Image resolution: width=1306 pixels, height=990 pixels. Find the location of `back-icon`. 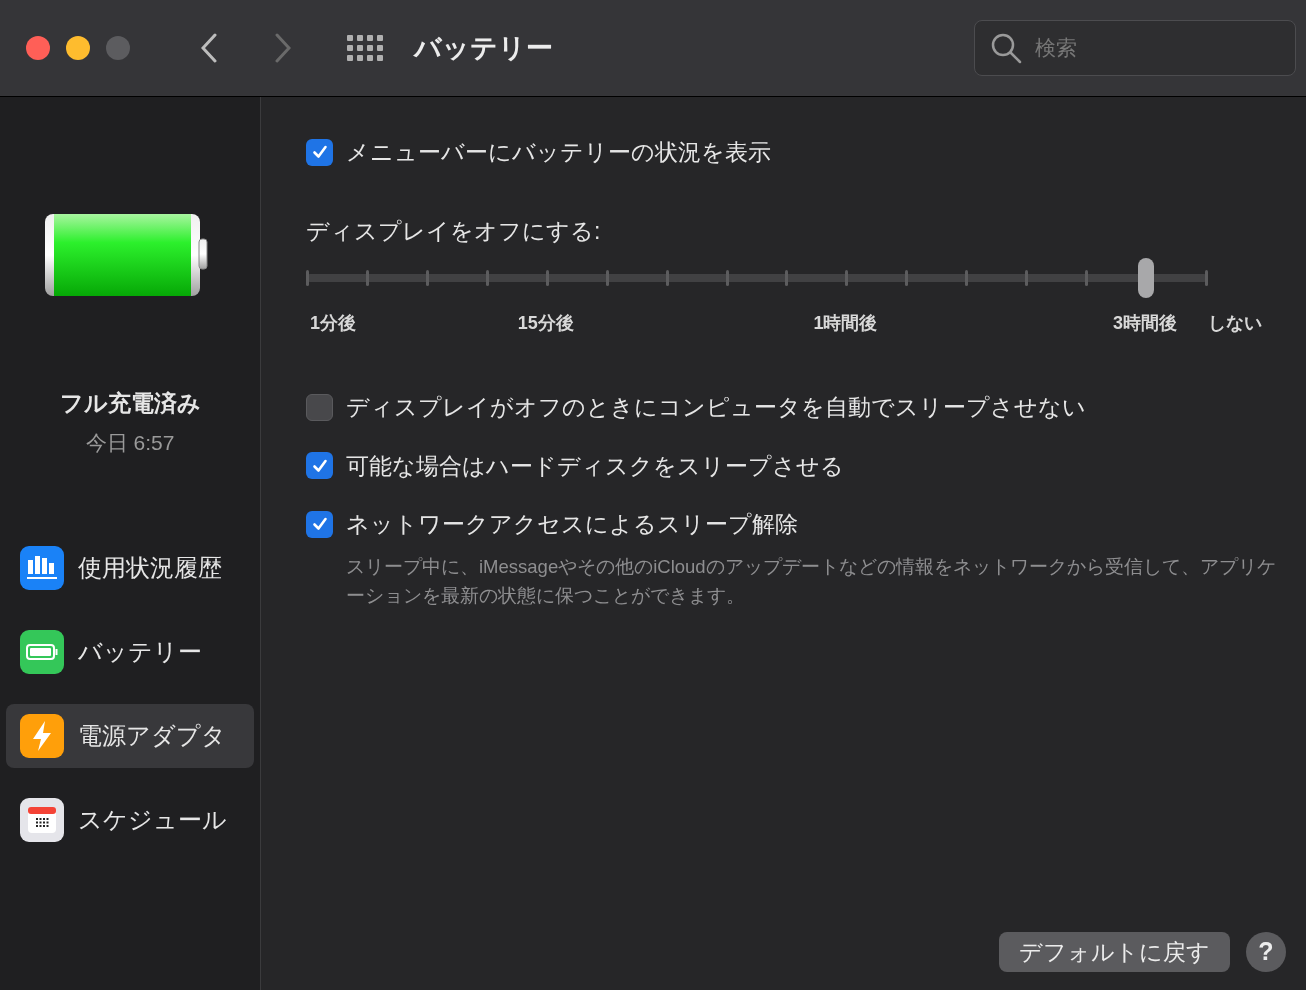

back-icon is located at coordinates (209, 48).